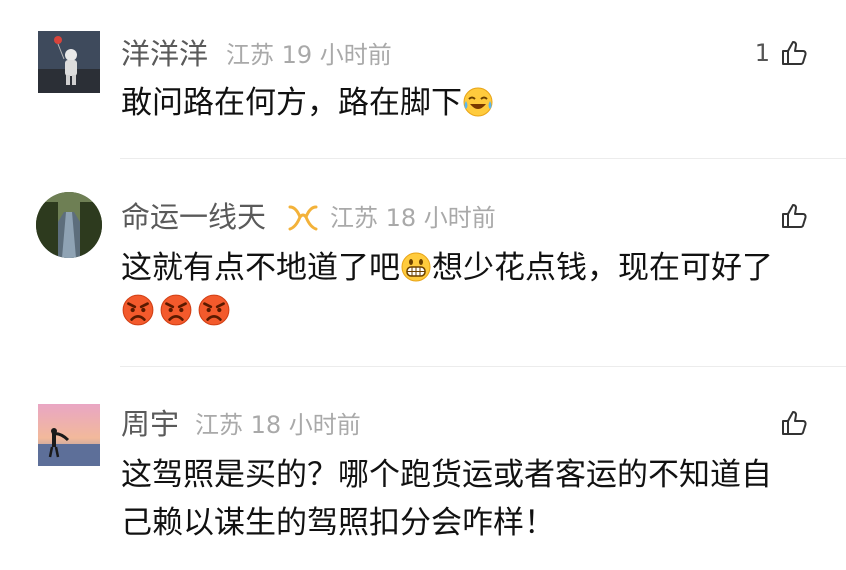 This screenshot has height=570, width=846. I want to click on username: 命运一线天, so click(193, 217).